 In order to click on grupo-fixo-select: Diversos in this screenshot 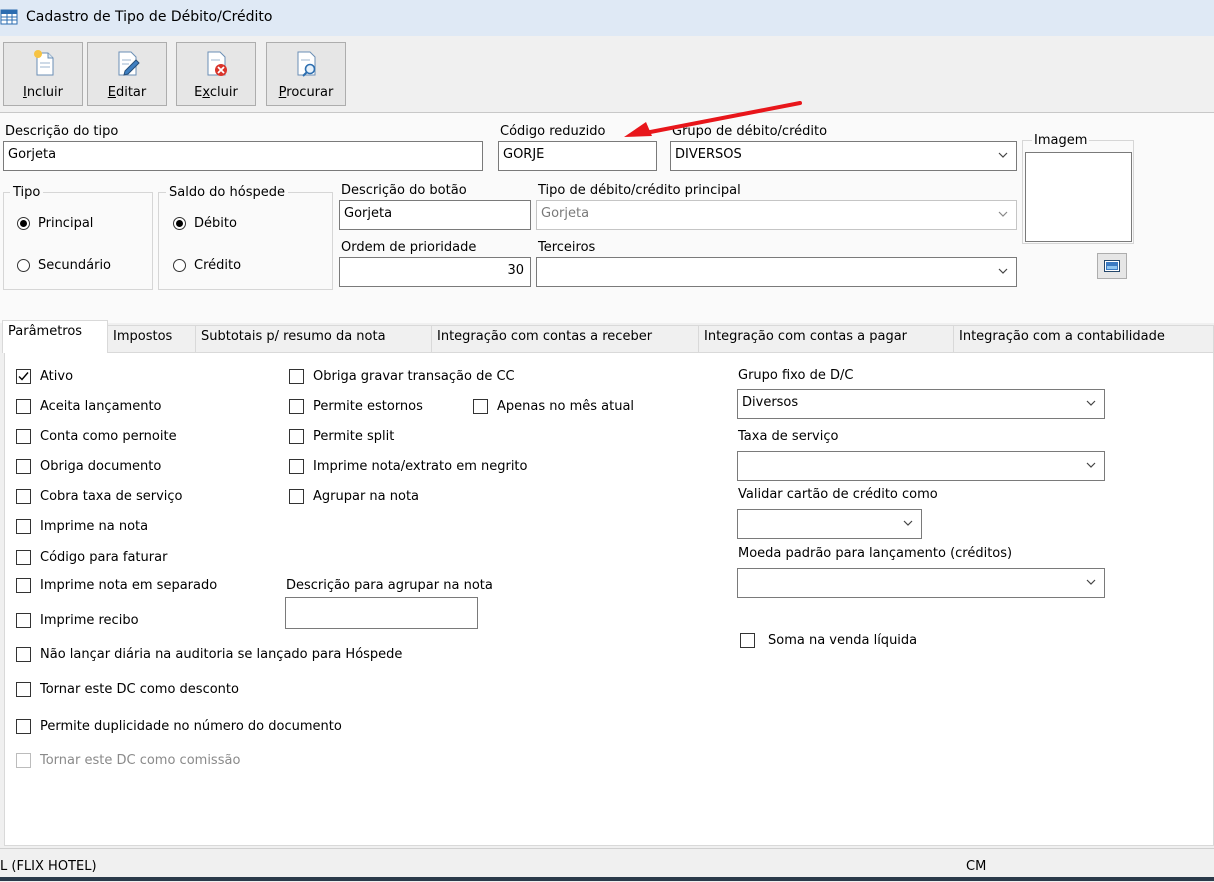, I will do `click(921, 404)`.